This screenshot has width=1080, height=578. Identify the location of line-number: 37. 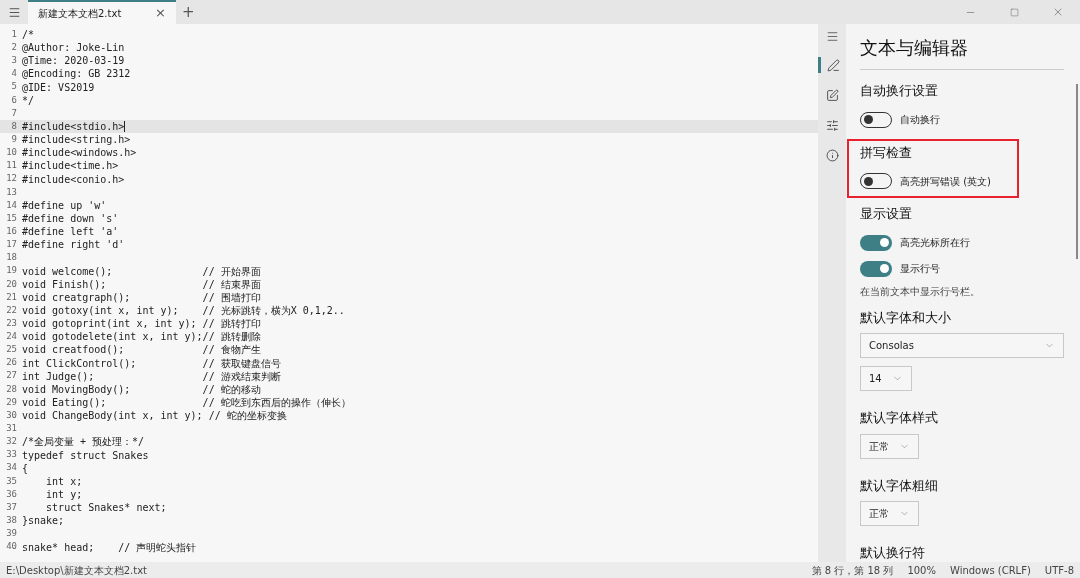
(11, 507).